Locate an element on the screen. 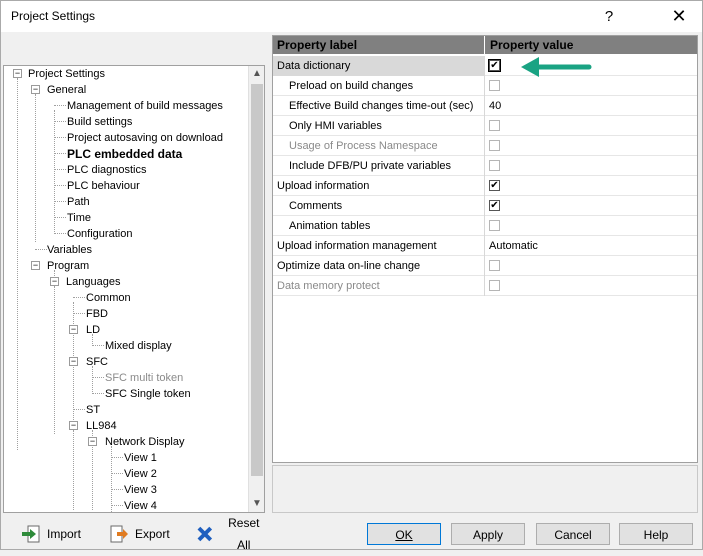  import-icon is located at coordinates (31, 534).